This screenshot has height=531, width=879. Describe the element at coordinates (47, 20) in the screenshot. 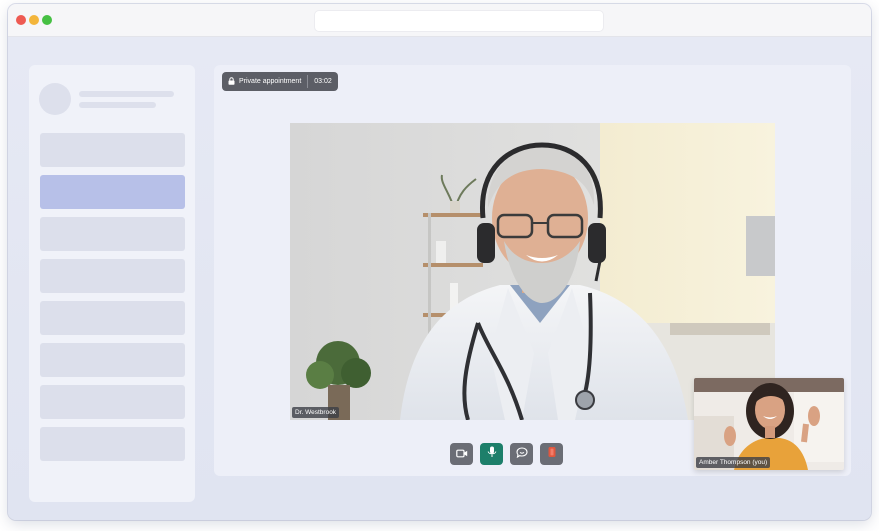

I see `zoom-window-button` at that location.